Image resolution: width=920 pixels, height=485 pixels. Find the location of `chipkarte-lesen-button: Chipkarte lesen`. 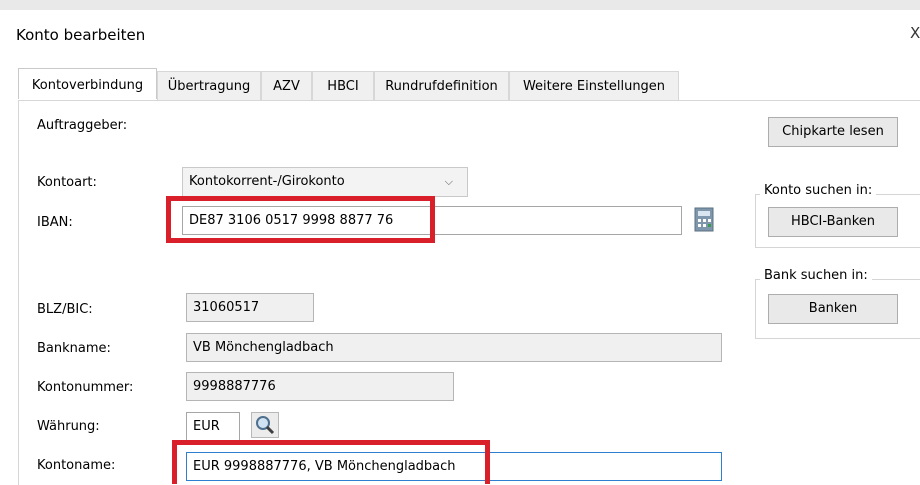

chipkarte-lesen-button: Chipkarte lesen is located at coordinates (833, 132).